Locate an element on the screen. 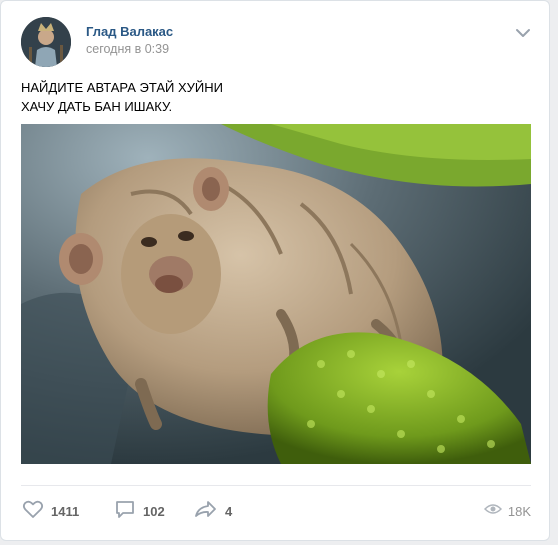 The height and width of the screenshot is (545, 558). author-name: Глад Валакас is located at coordinates (129, 31).